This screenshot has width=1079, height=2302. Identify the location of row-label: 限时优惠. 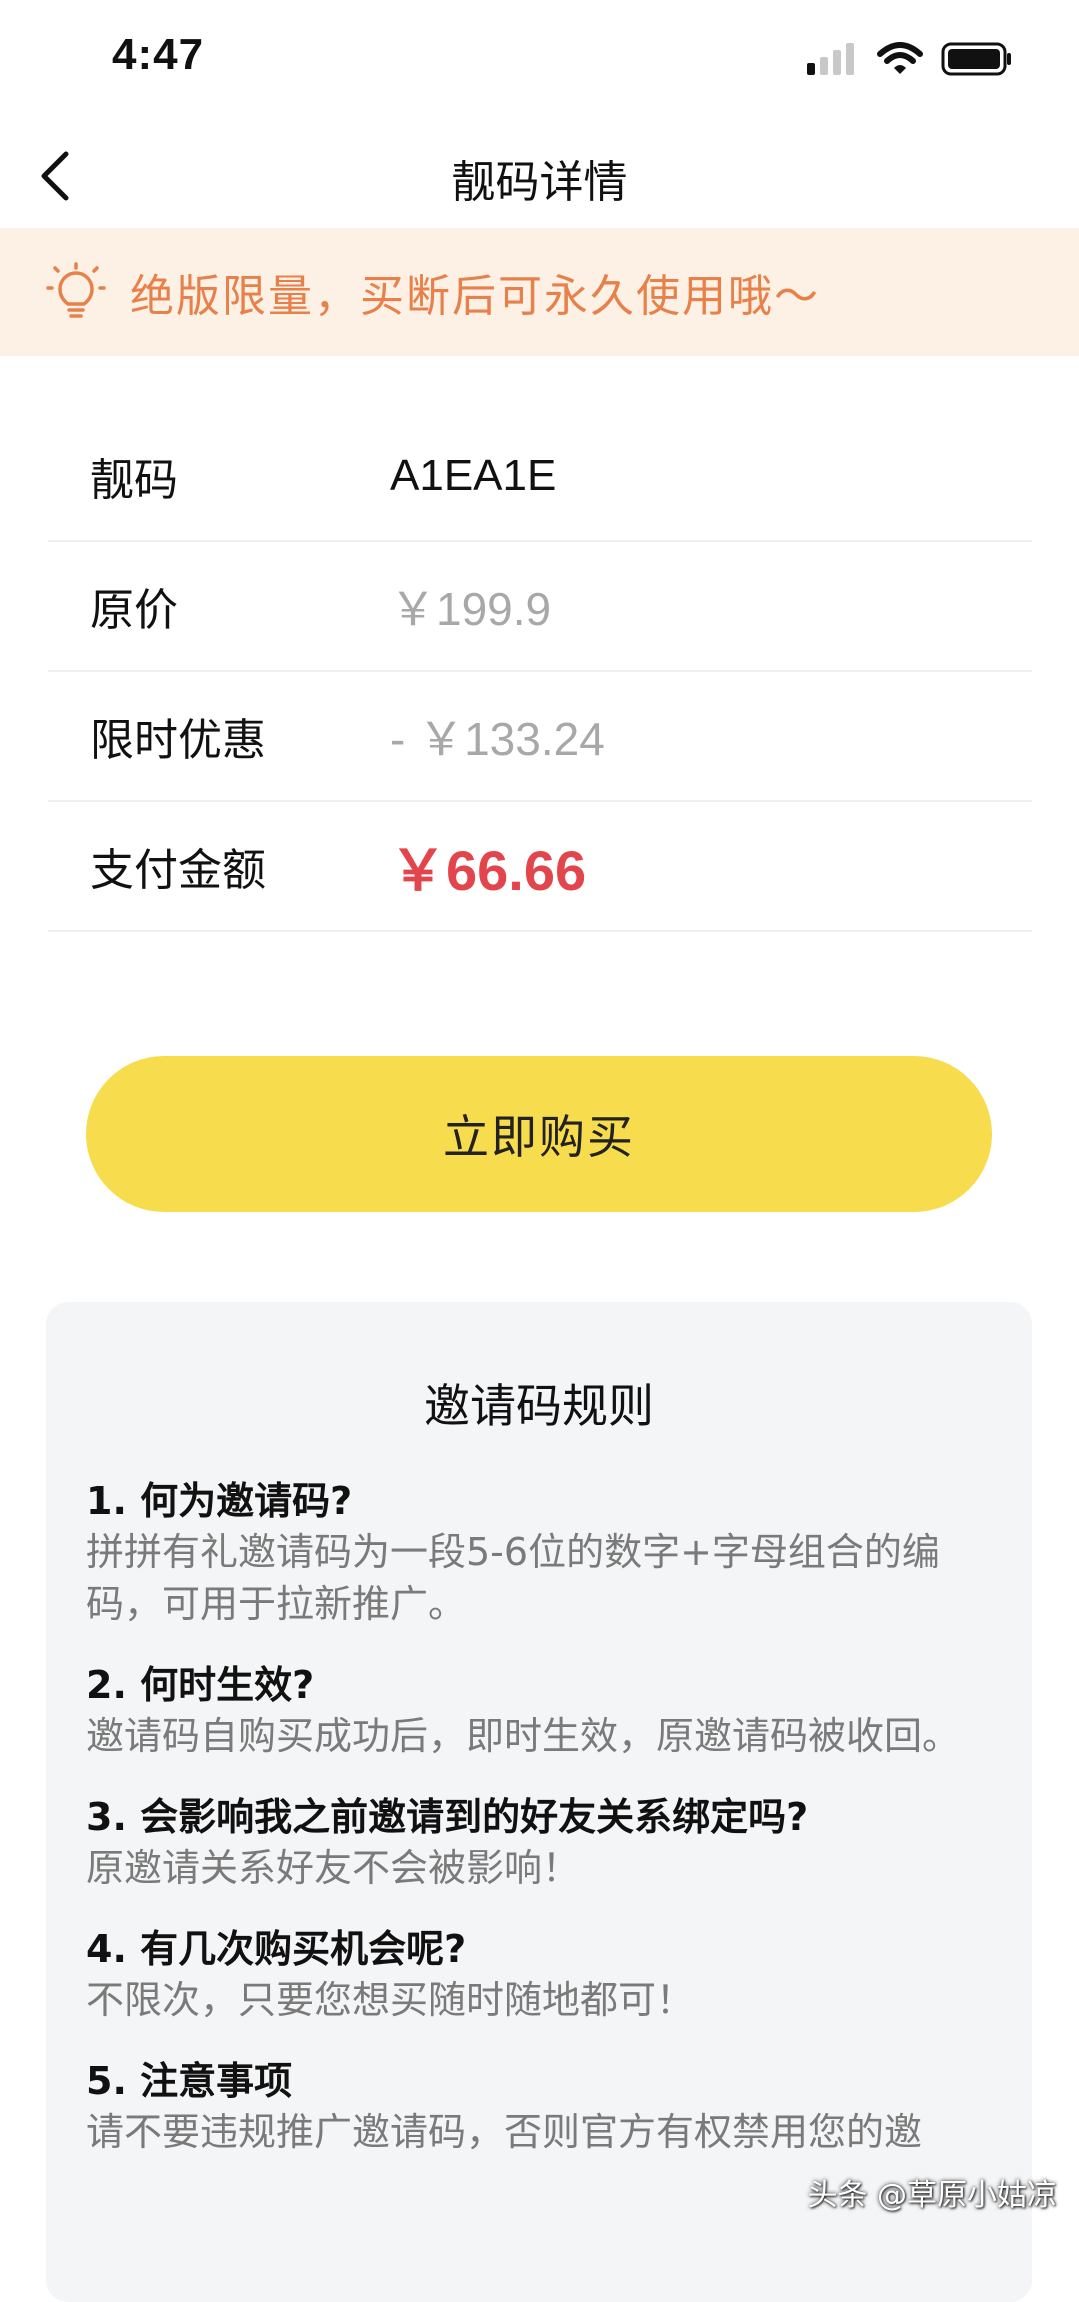
(178, 740).